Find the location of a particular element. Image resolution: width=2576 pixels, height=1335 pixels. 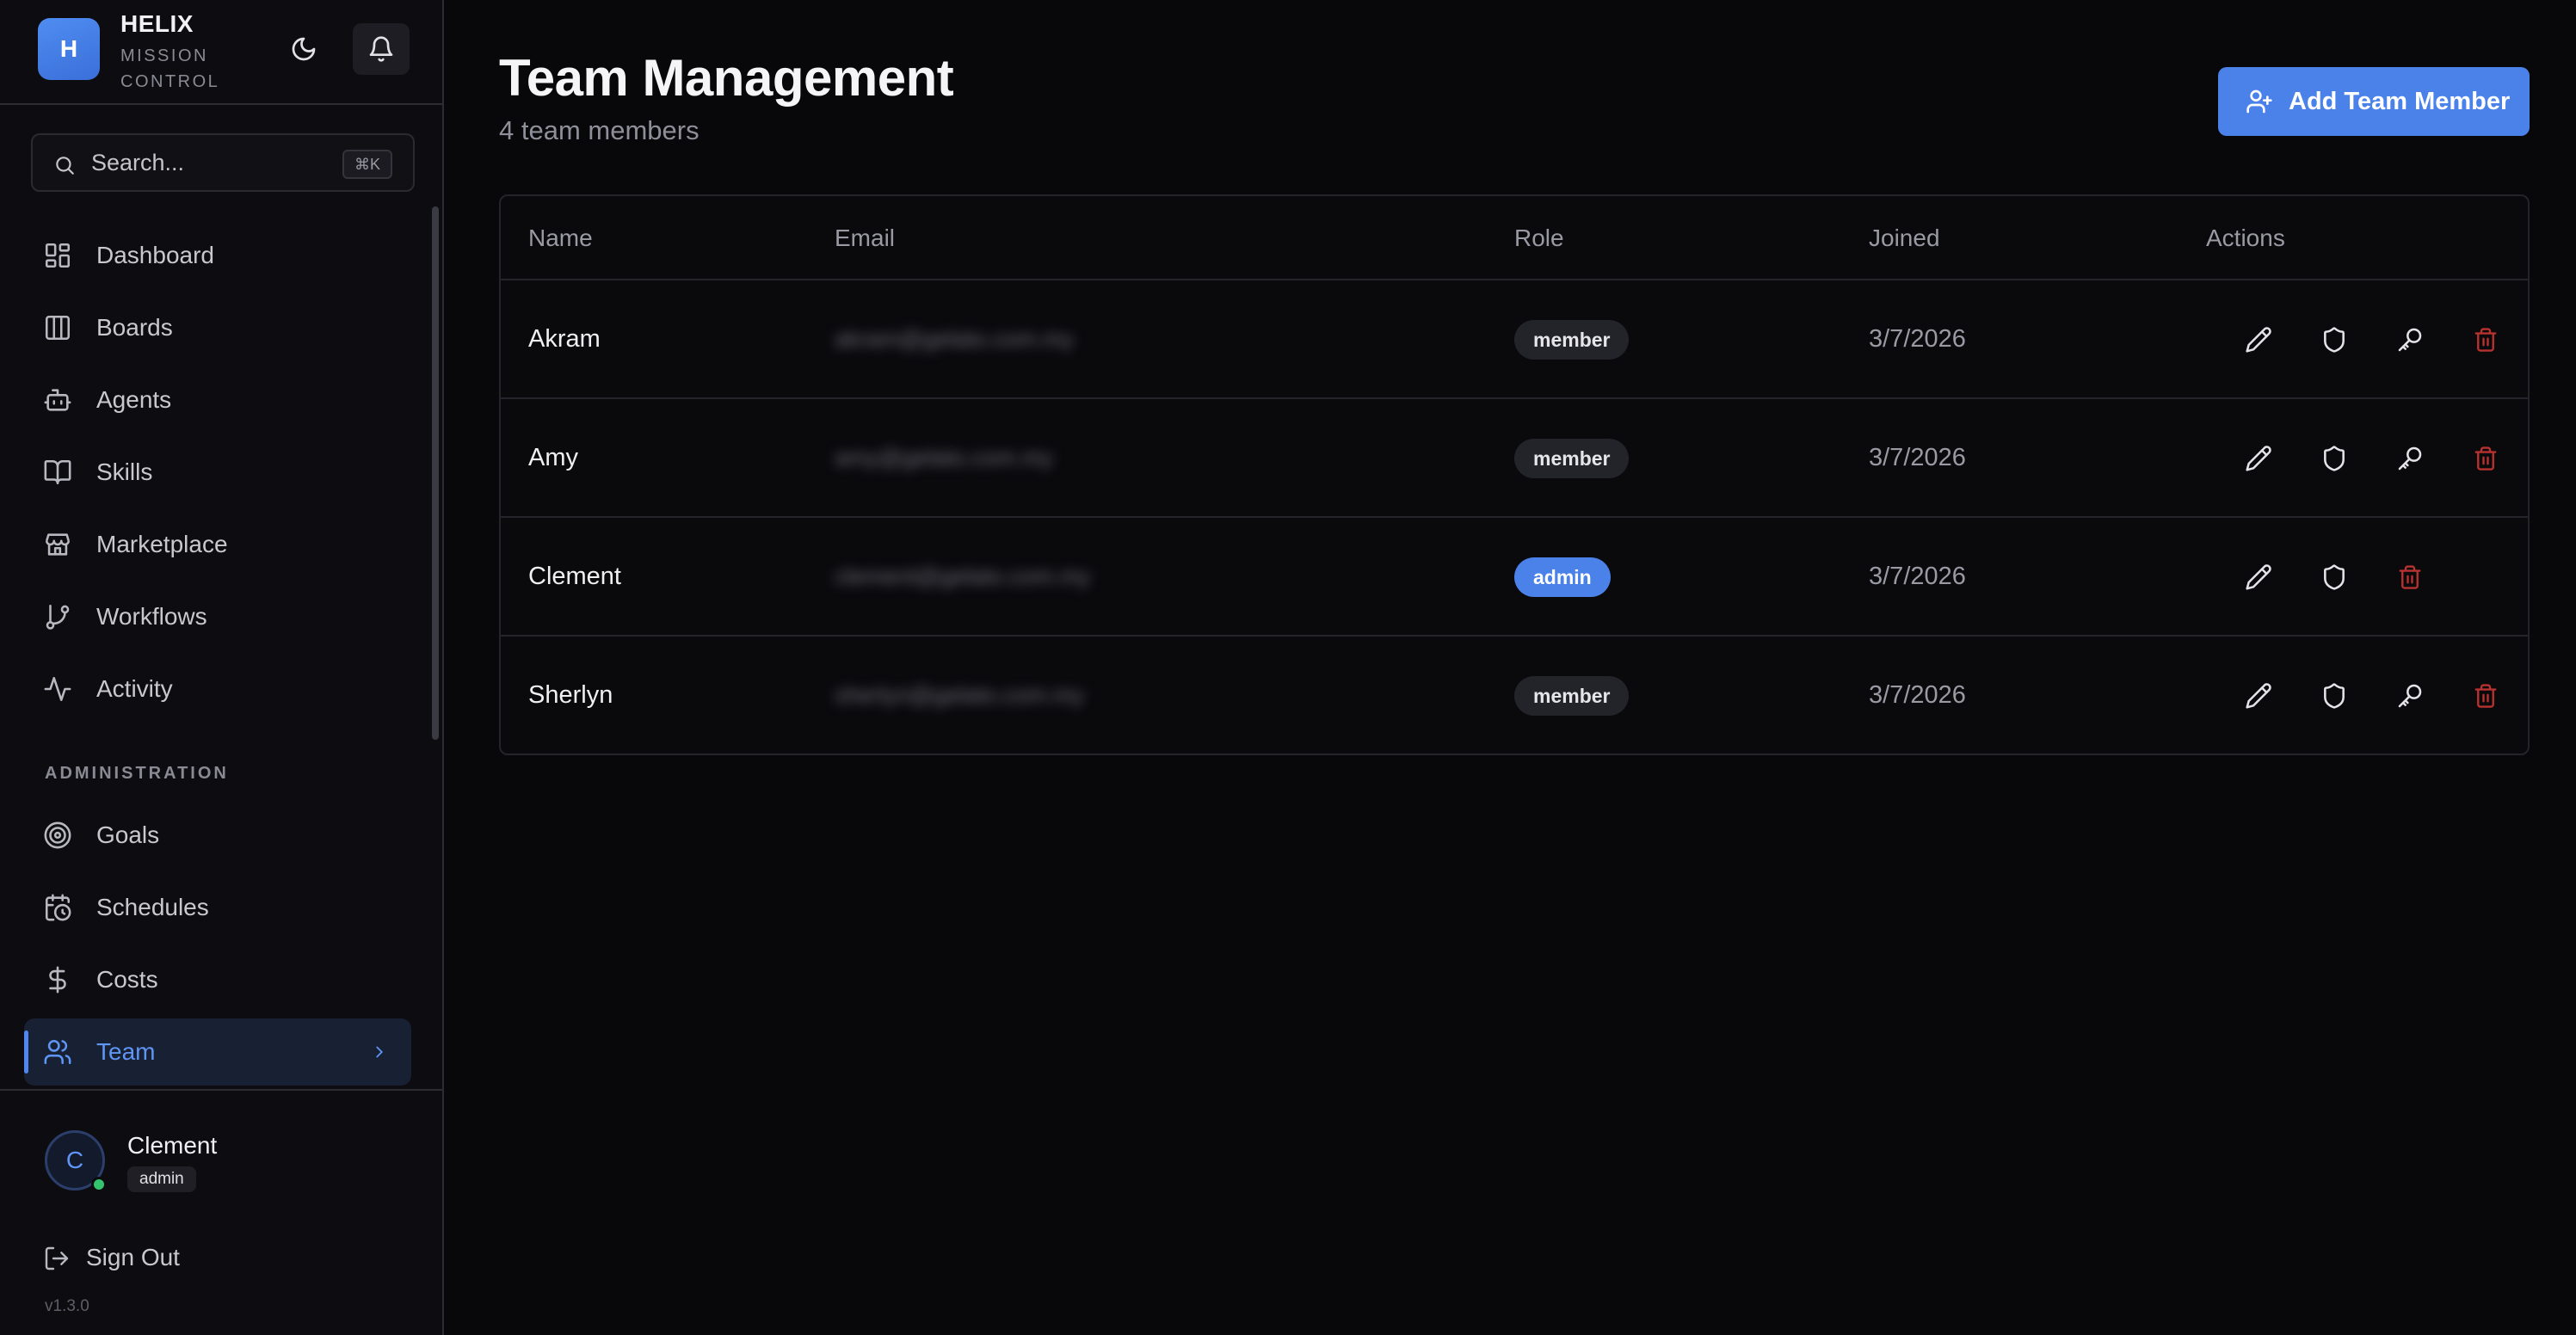

sidebar-item-label: Skills is located at coordinates (125, 471).